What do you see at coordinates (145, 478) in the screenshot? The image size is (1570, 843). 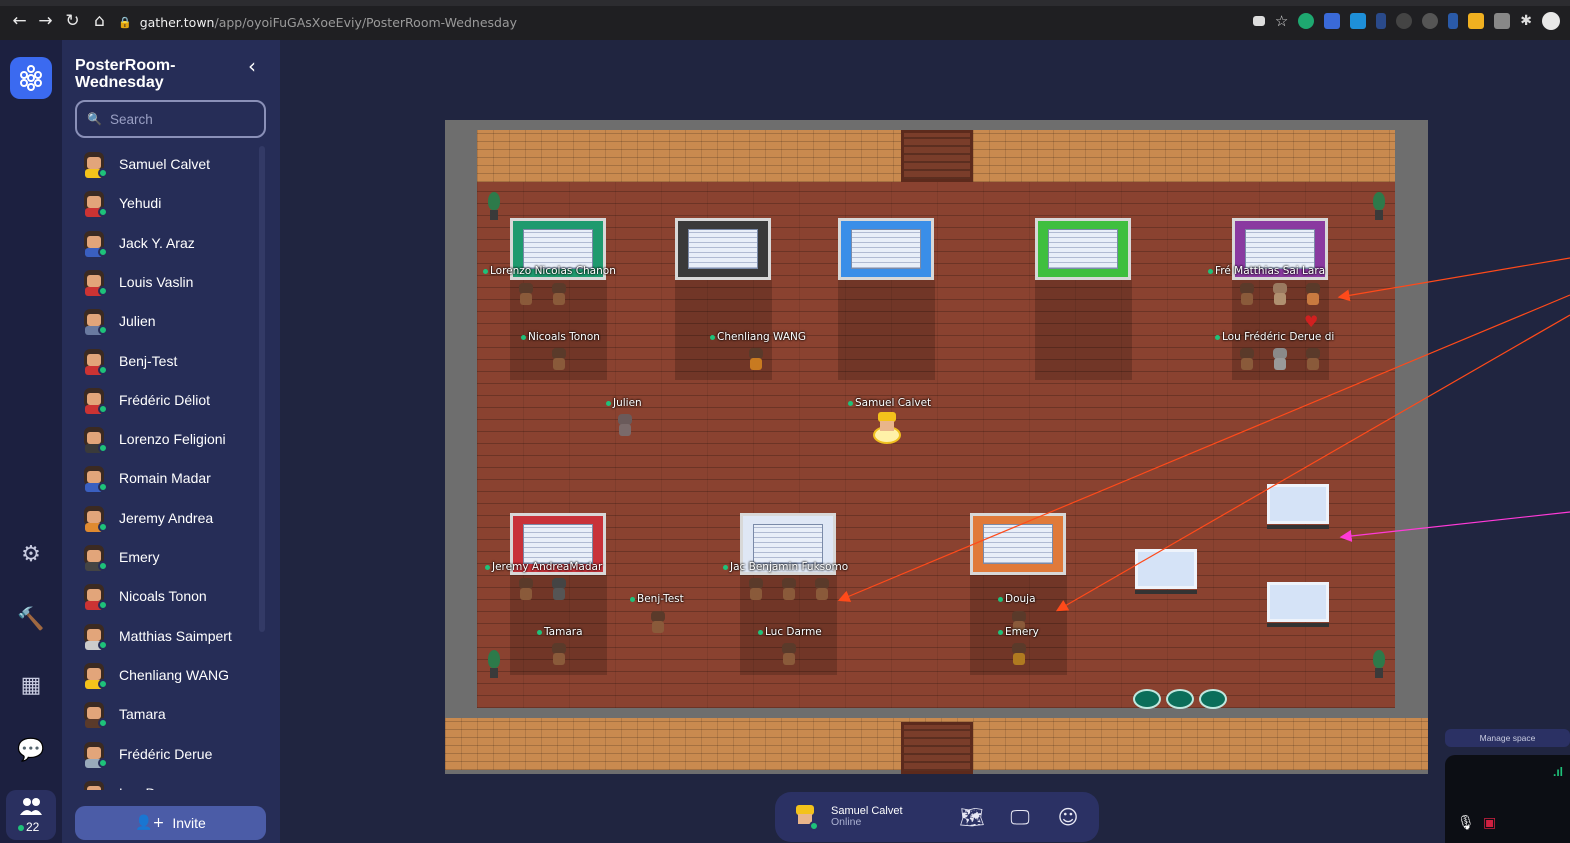 I see `participant-item: Romain Madar` at bounding box center [145, 478].